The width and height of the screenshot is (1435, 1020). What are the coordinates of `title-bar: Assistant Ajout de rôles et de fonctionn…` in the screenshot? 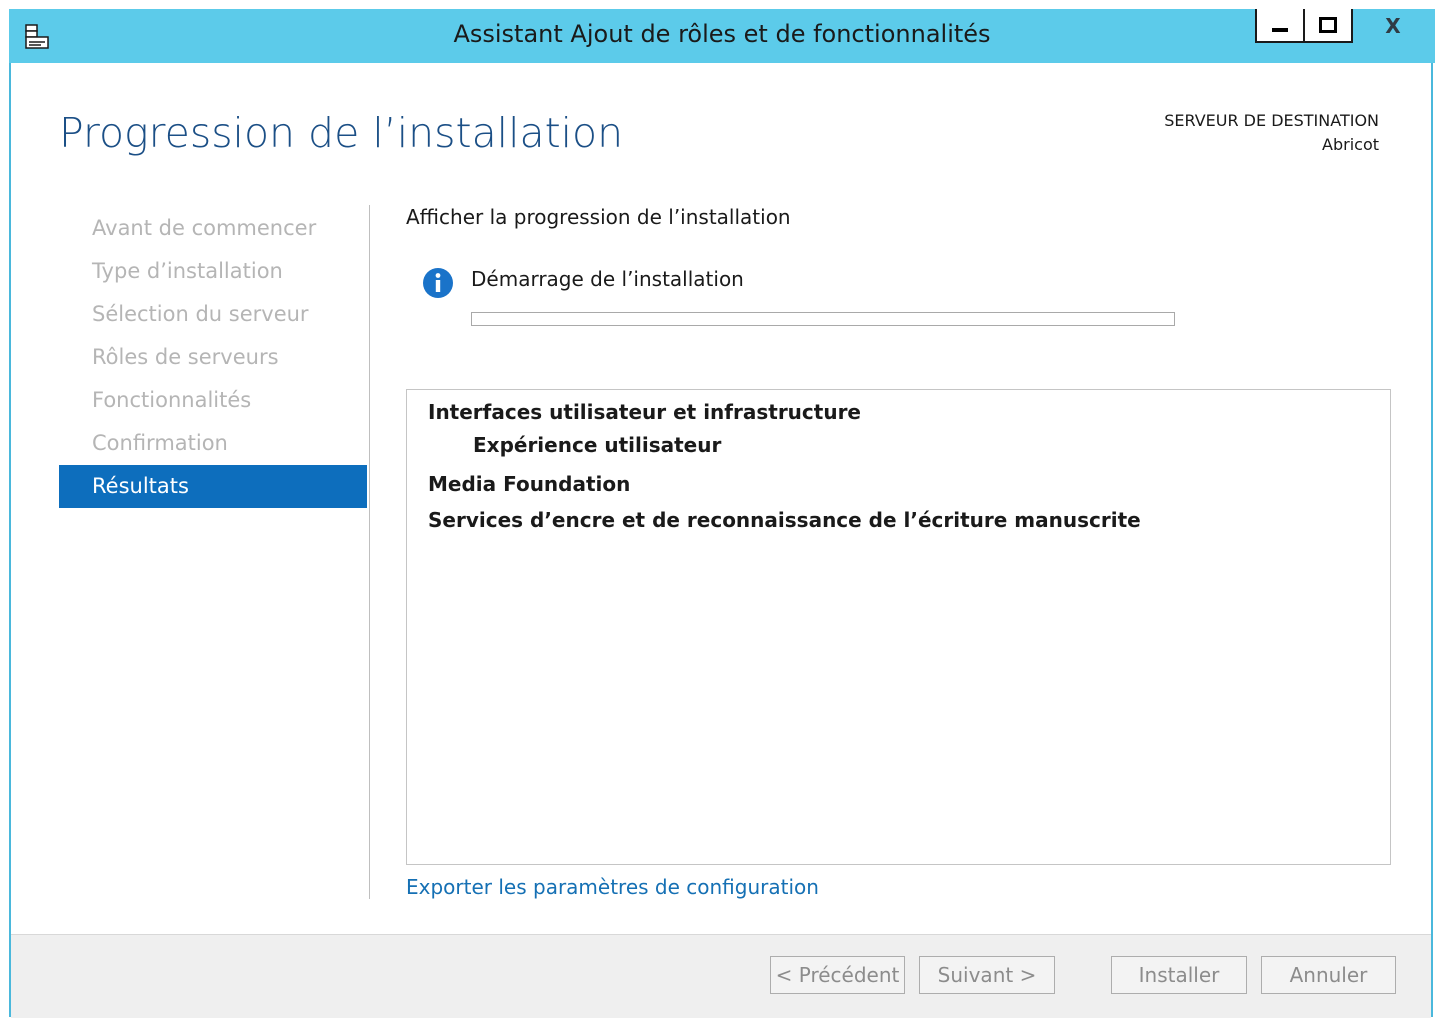 It's located at (722, 36).